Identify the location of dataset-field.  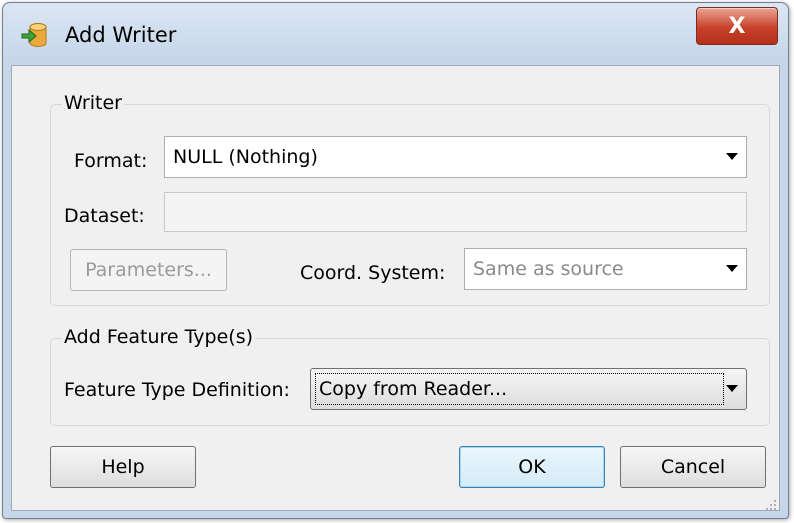
(455, 212).